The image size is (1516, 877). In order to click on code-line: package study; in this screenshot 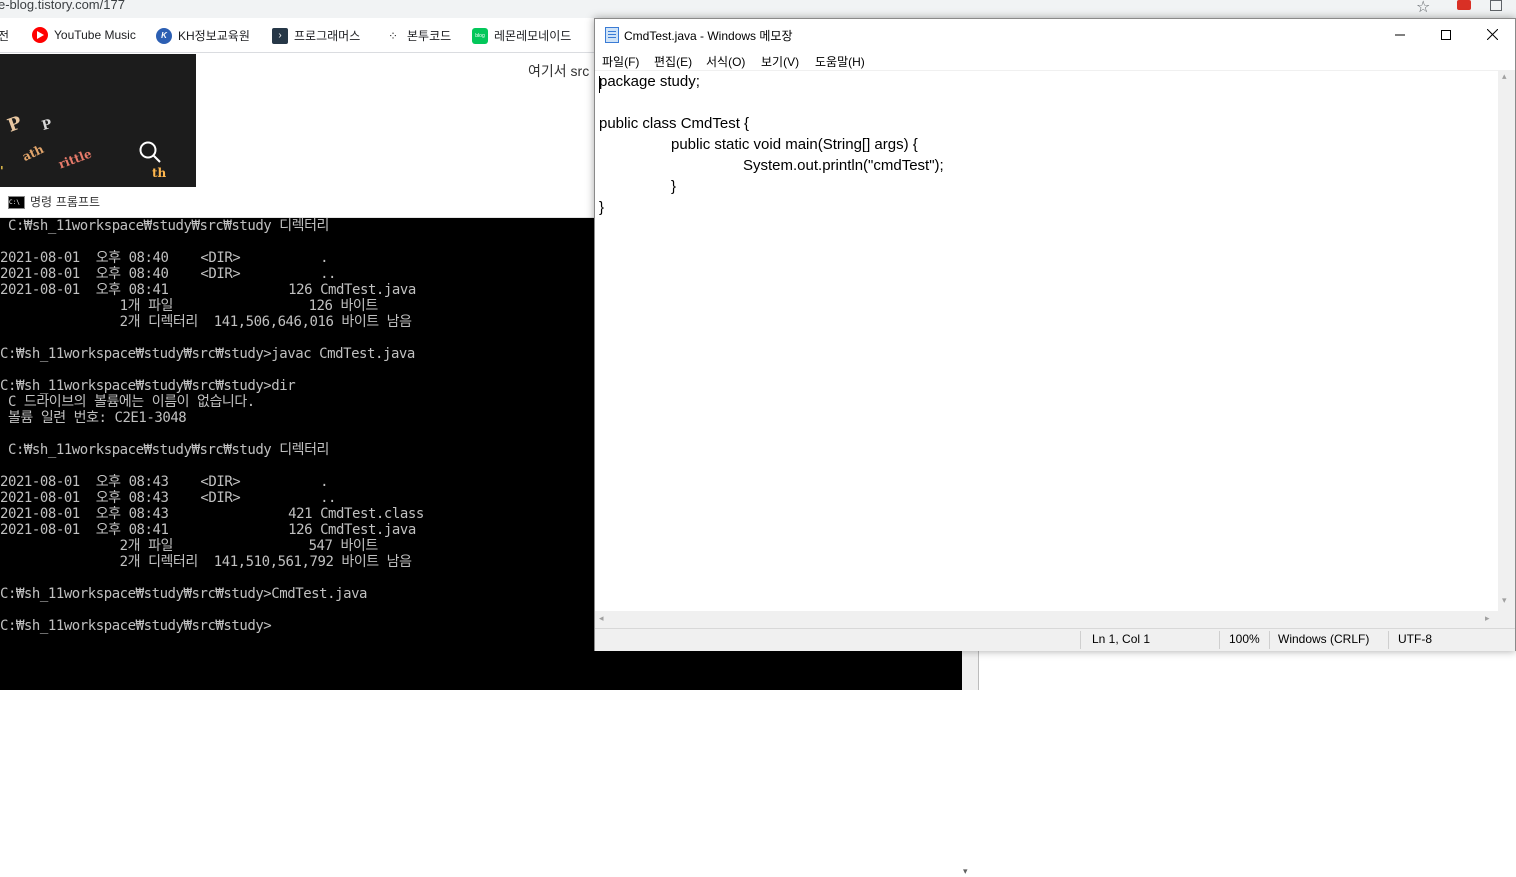, I will do `click(649, 81)`.